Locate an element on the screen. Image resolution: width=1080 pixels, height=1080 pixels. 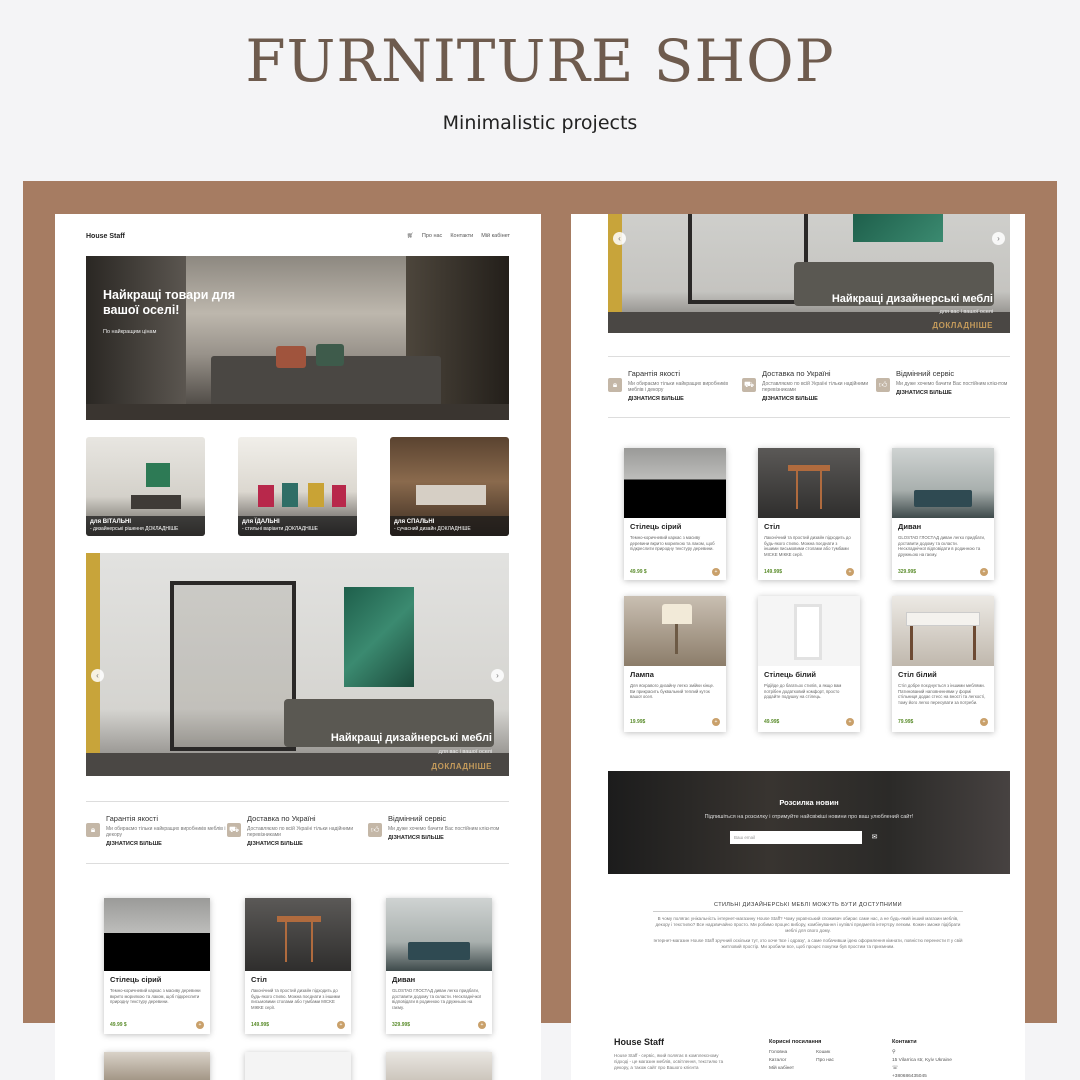
newsletter-email-input: Ваш email is located at coordinates (796, 837).